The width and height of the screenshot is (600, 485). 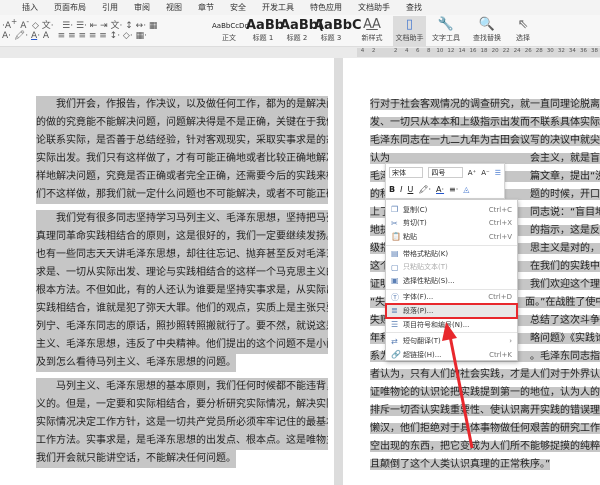 I want to click on red-arrow-annotation, so click(x=458, y=385).